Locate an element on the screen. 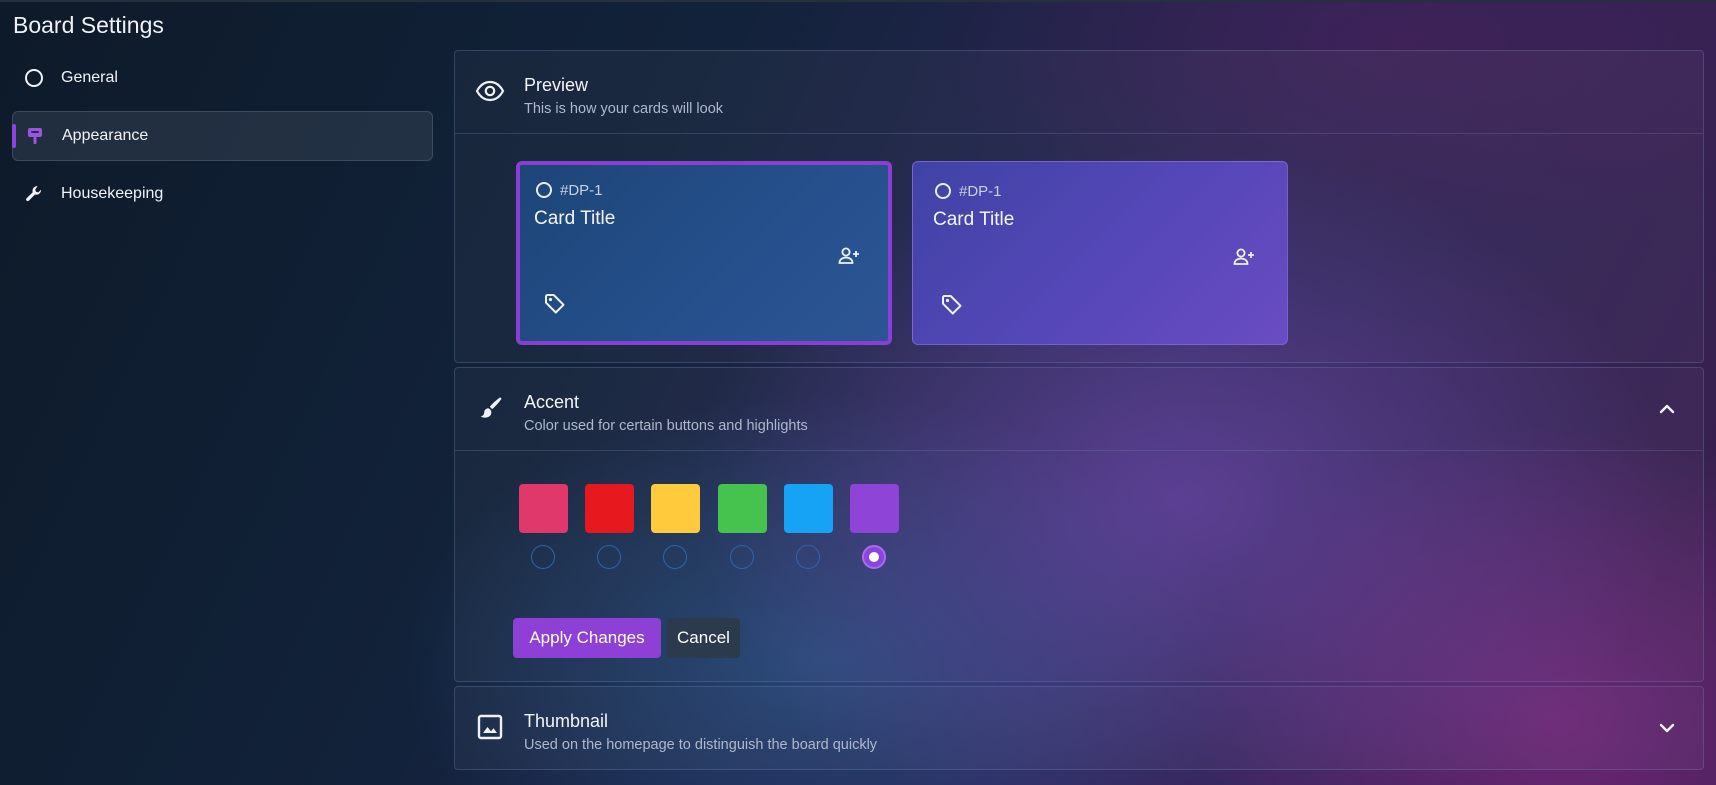 This screenshot has width=1716, height=785. sidebar-item-appearance: Appearance is located at coordinates (222, 136).